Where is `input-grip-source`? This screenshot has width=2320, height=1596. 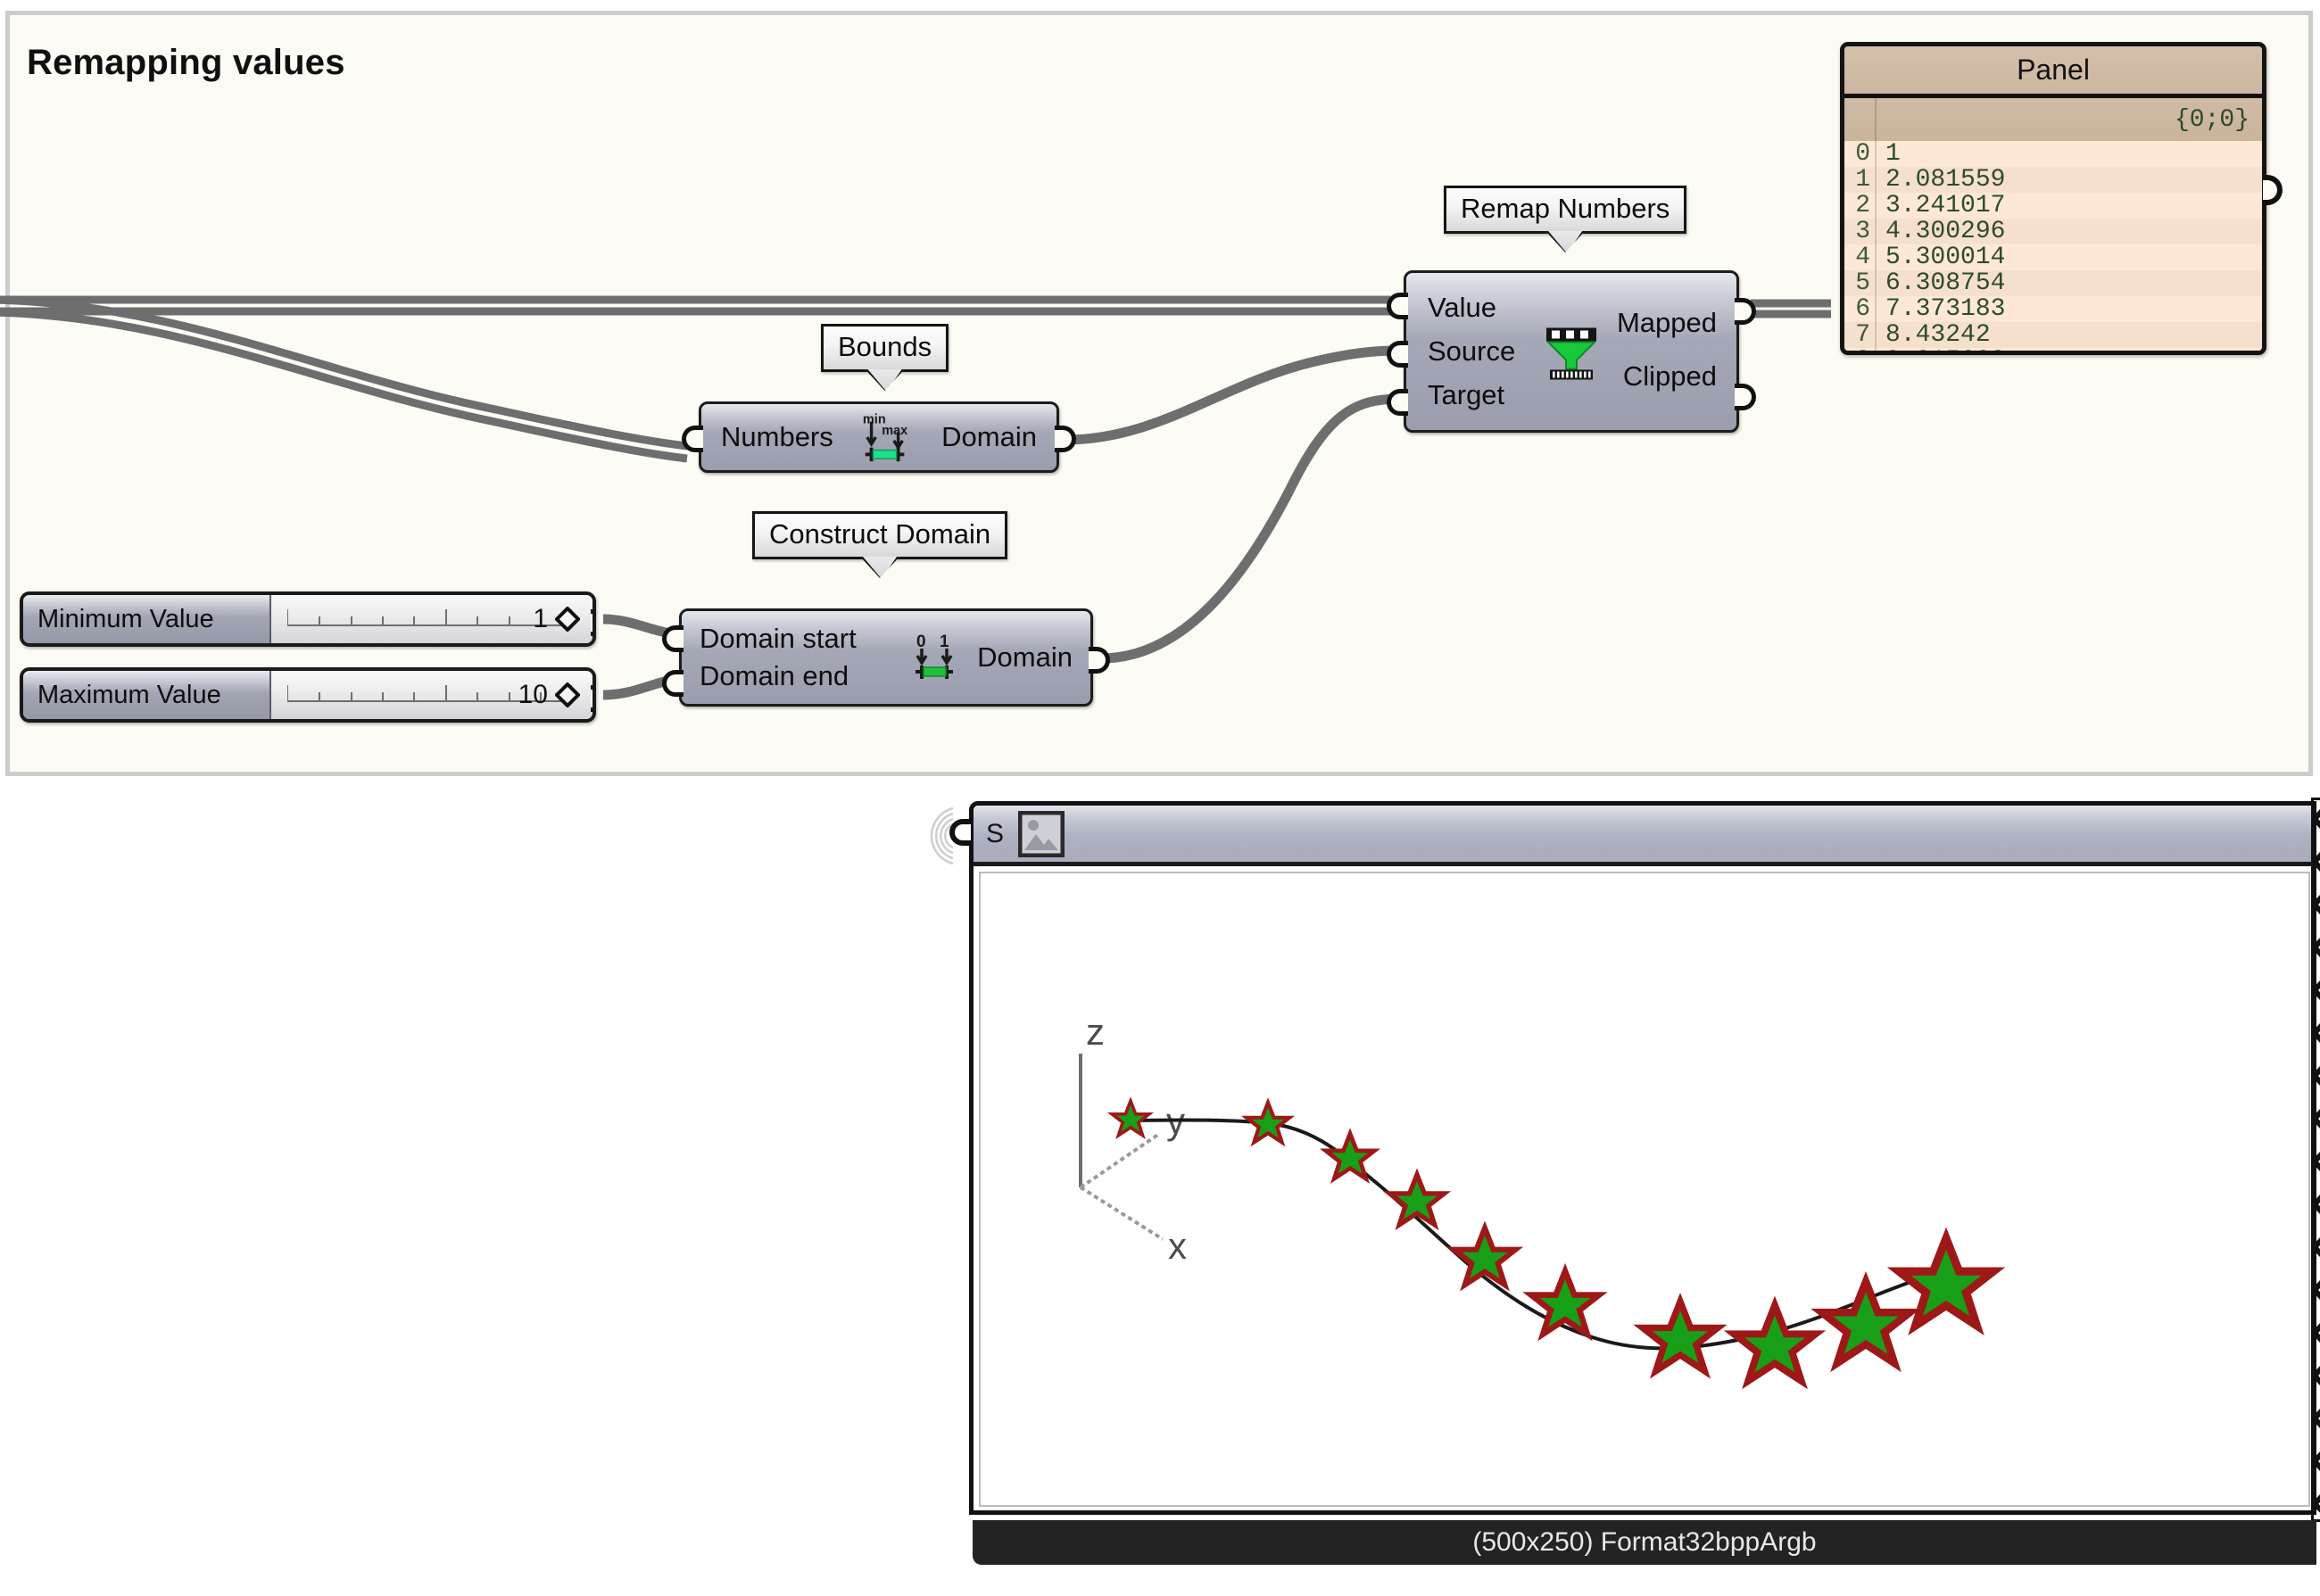
input-grip-source is located at coordinates (1397, 354).